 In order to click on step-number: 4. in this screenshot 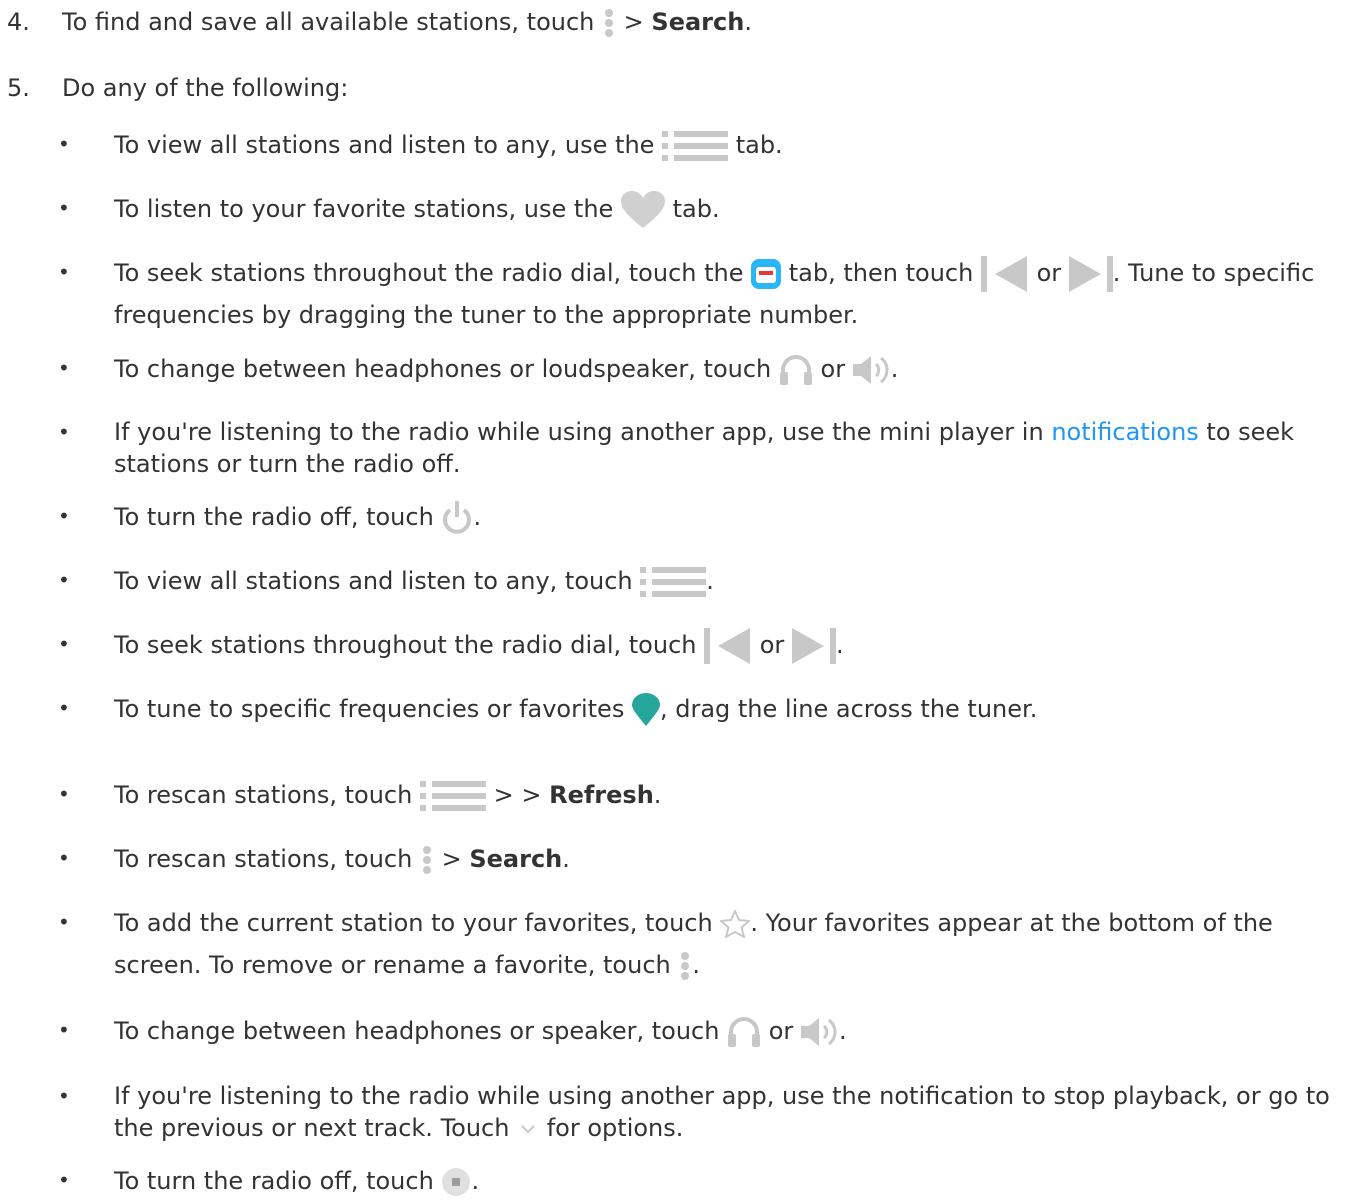, I will do `click(18, 22)`.